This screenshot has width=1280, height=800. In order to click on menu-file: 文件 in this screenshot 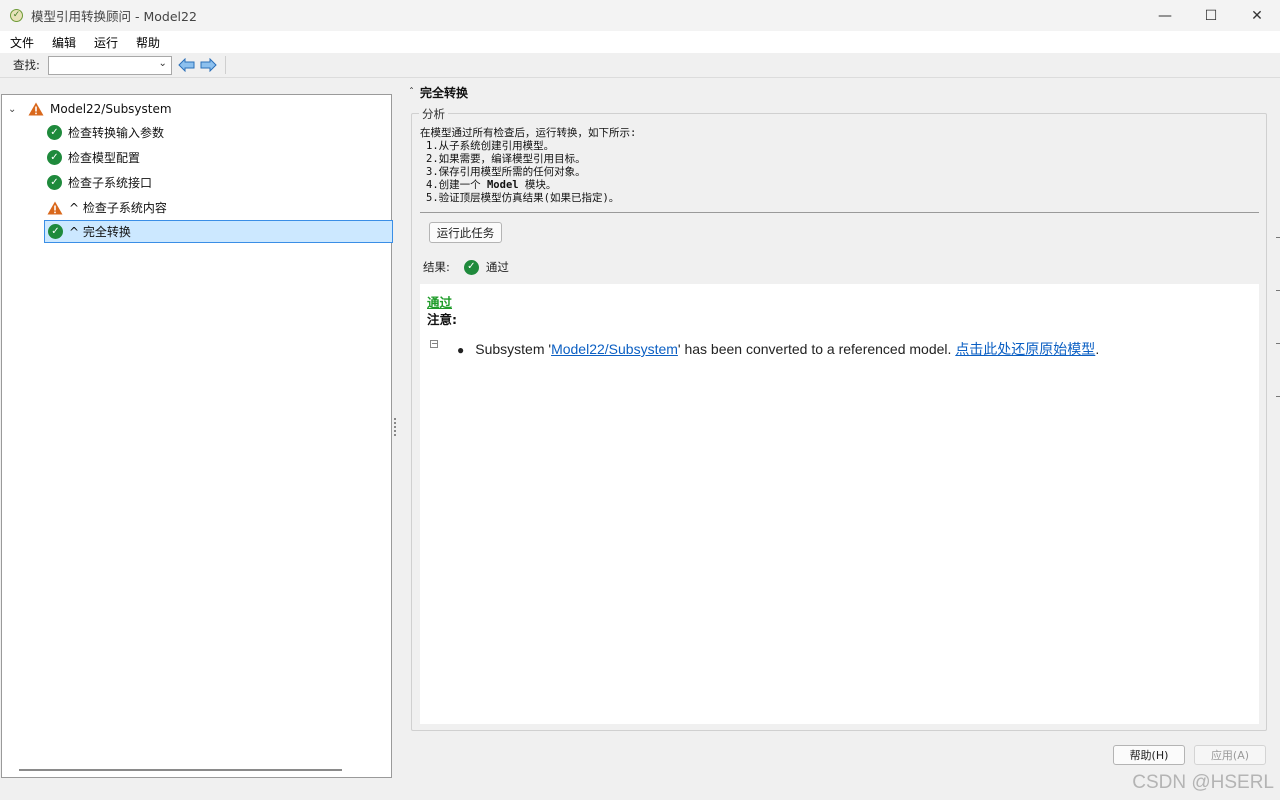, I will do `click(22, 42)`.